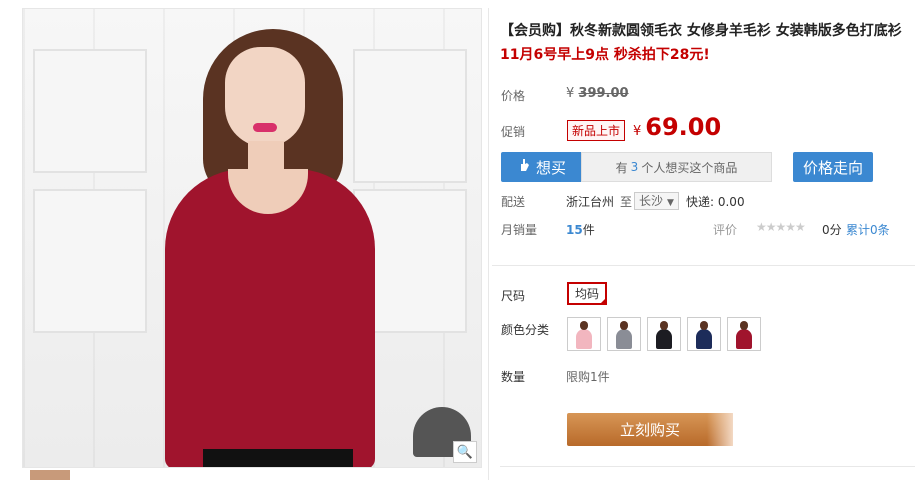  I want to click on size-option-selected: 均码, so click(587, 293).